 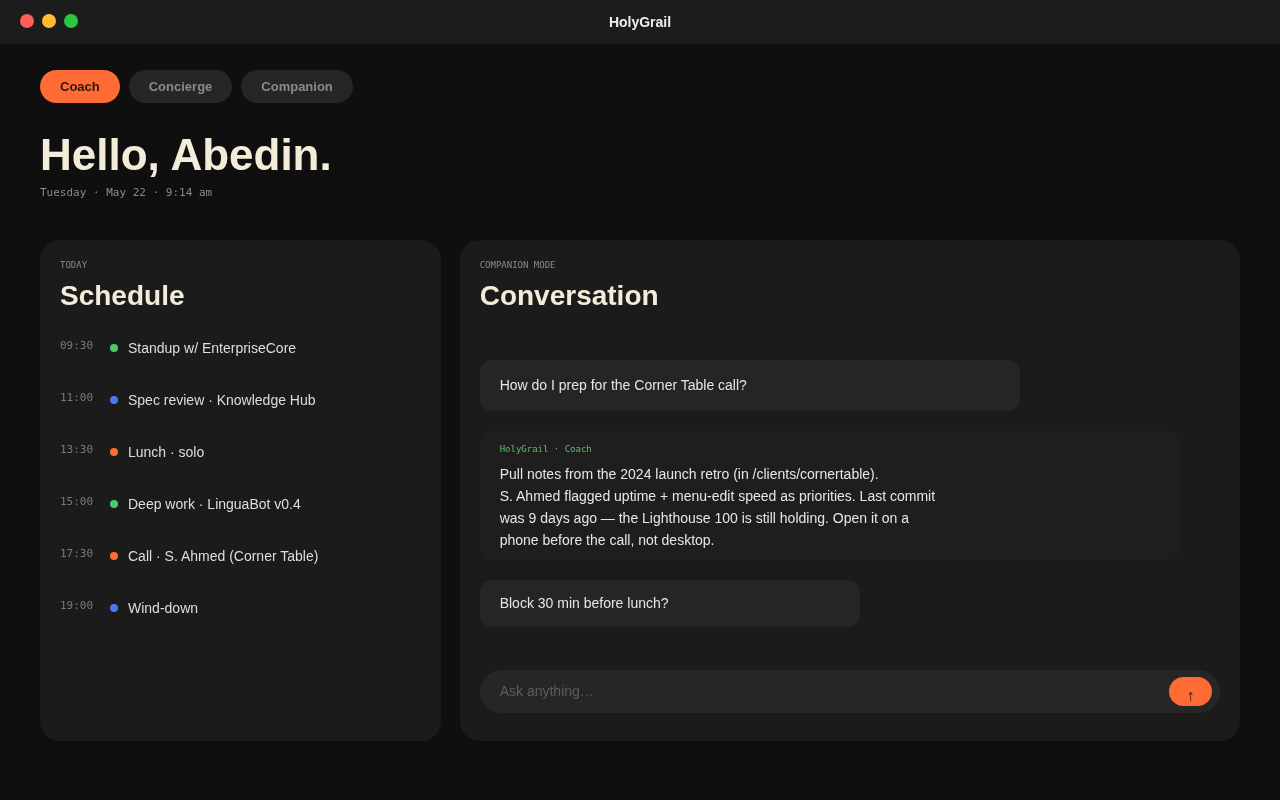 I want to click on event-time: 09:30, so click(x=77, y=346).